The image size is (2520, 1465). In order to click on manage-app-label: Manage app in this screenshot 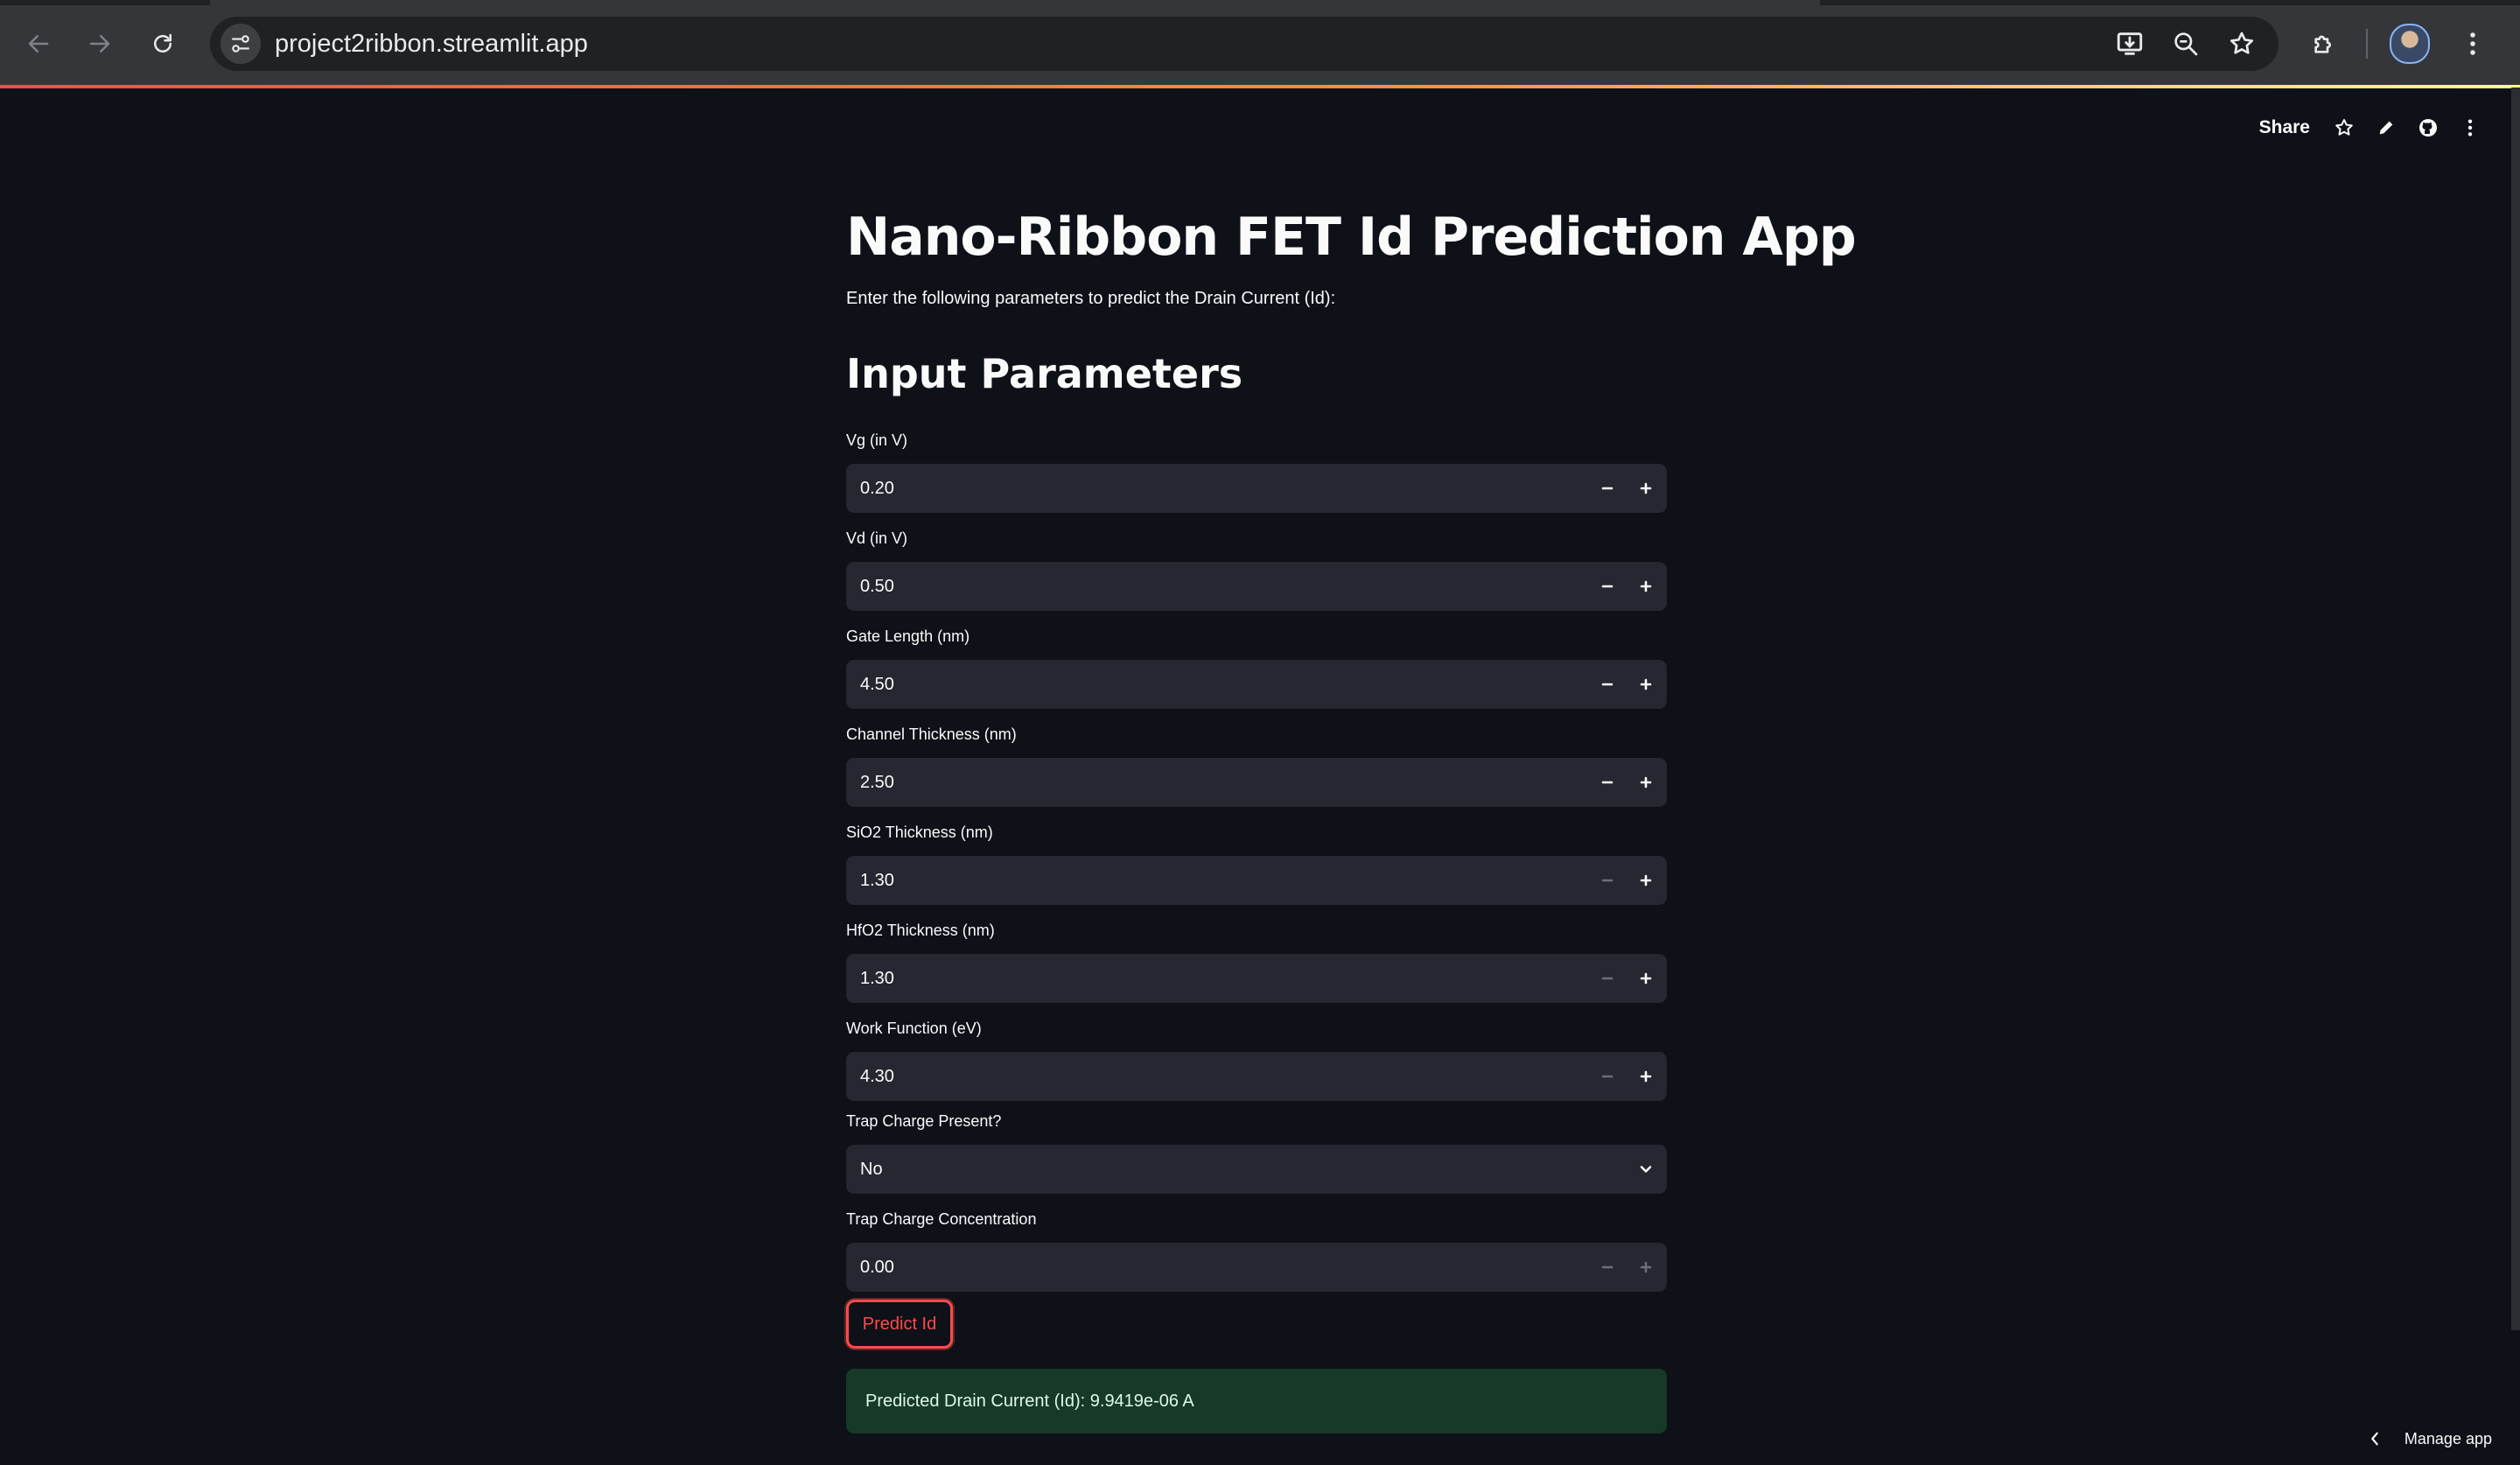, I will do `click(2448, 1438)`.